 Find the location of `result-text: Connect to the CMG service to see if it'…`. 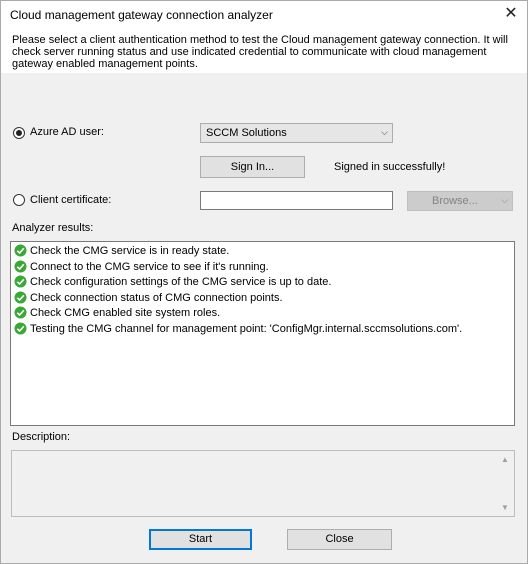

result-text: Connect to the CMG service to see if it'… is located at coordinates (149, 266).